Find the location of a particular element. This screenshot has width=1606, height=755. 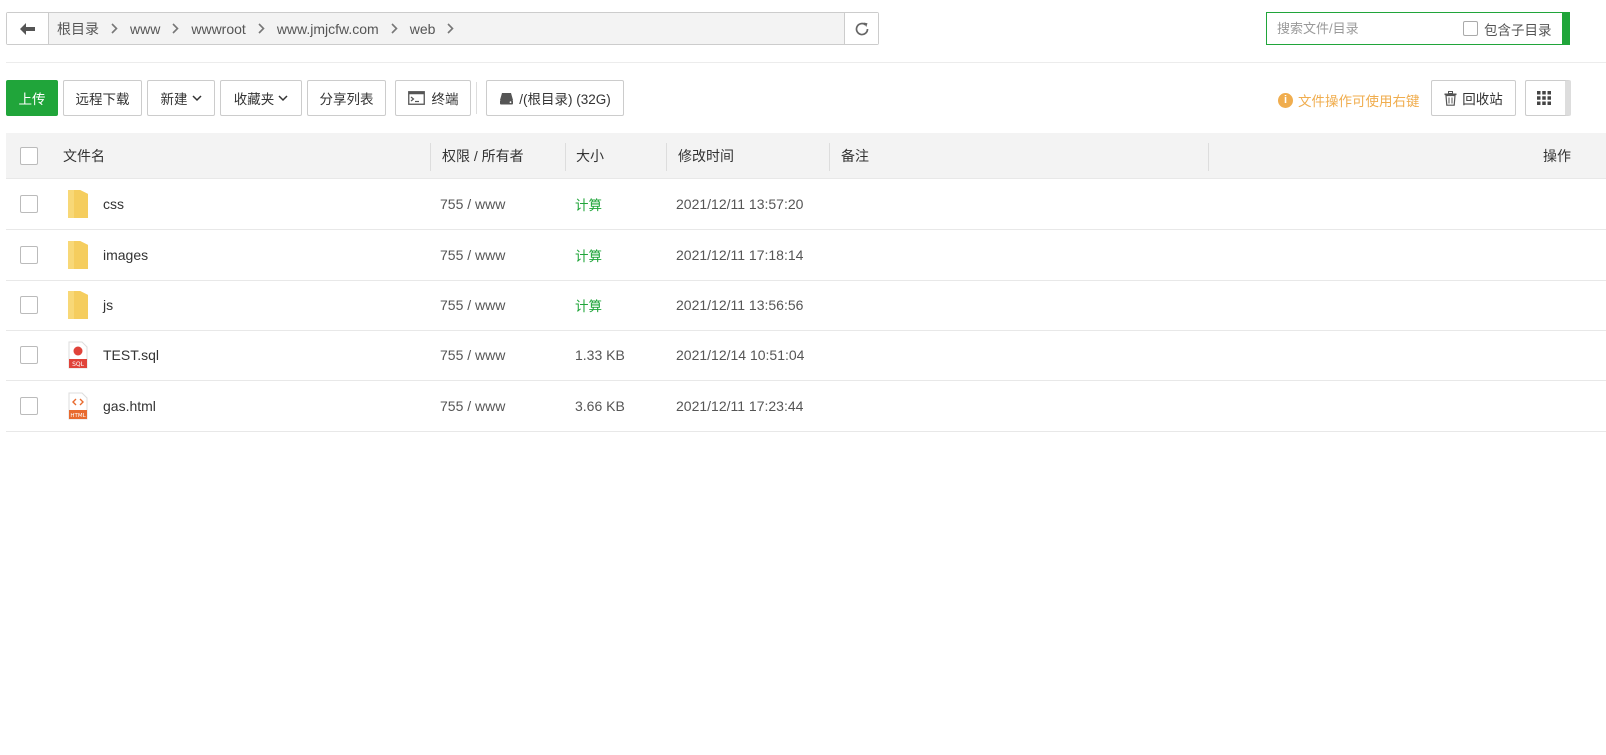

file-size: 1.33 KB is located at coordinates (600, 355).